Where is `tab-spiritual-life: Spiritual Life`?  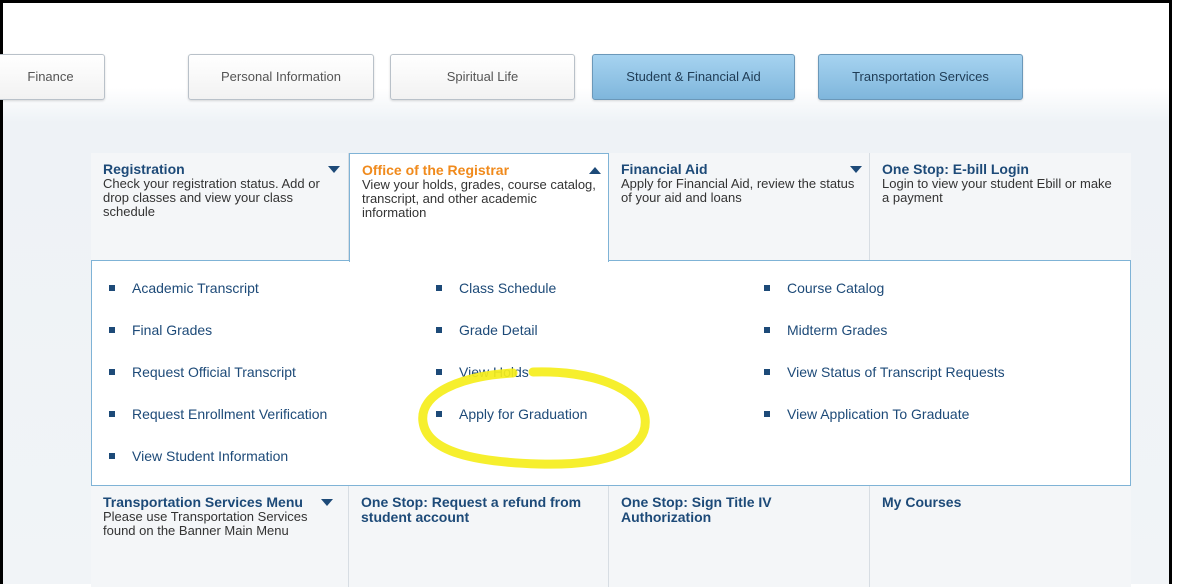
tab-spiritual-life: Spiritual Life is located at coordinates (482, 77).